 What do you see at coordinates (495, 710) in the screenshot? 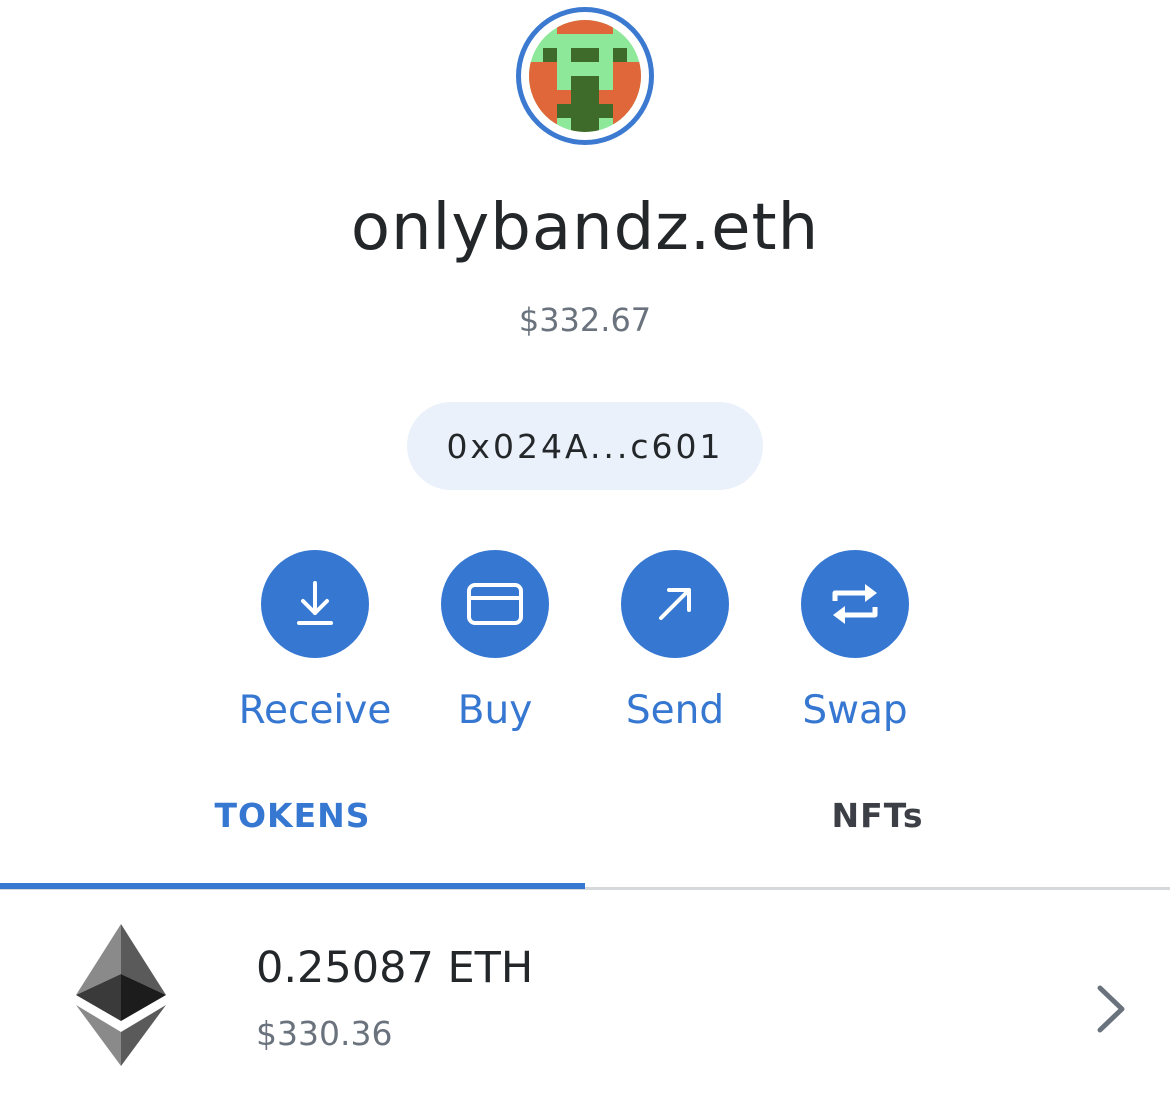
I see `buy-label: Buy` at bounding box center [495, 710].